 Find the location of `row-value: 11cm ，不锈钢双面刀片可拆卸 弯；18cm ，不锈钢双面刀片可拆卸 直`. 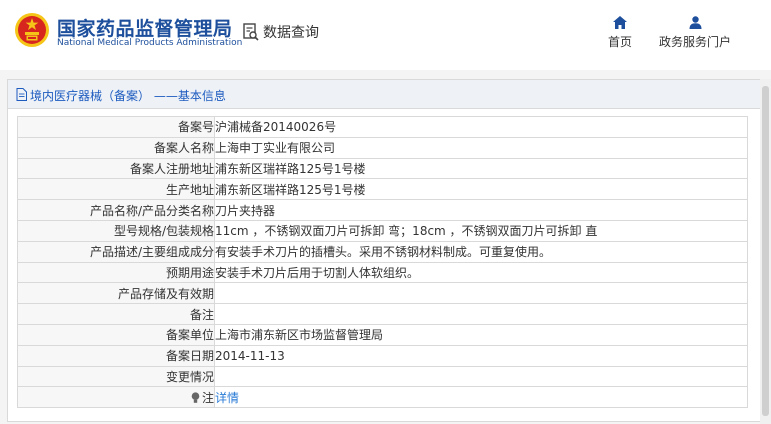

row-value: 11cm ，不锈钢双面刀片可拆卸 弯；18cm ，不锈钢双面刀片可拆卸 直 is located at coordinates (481, 230).